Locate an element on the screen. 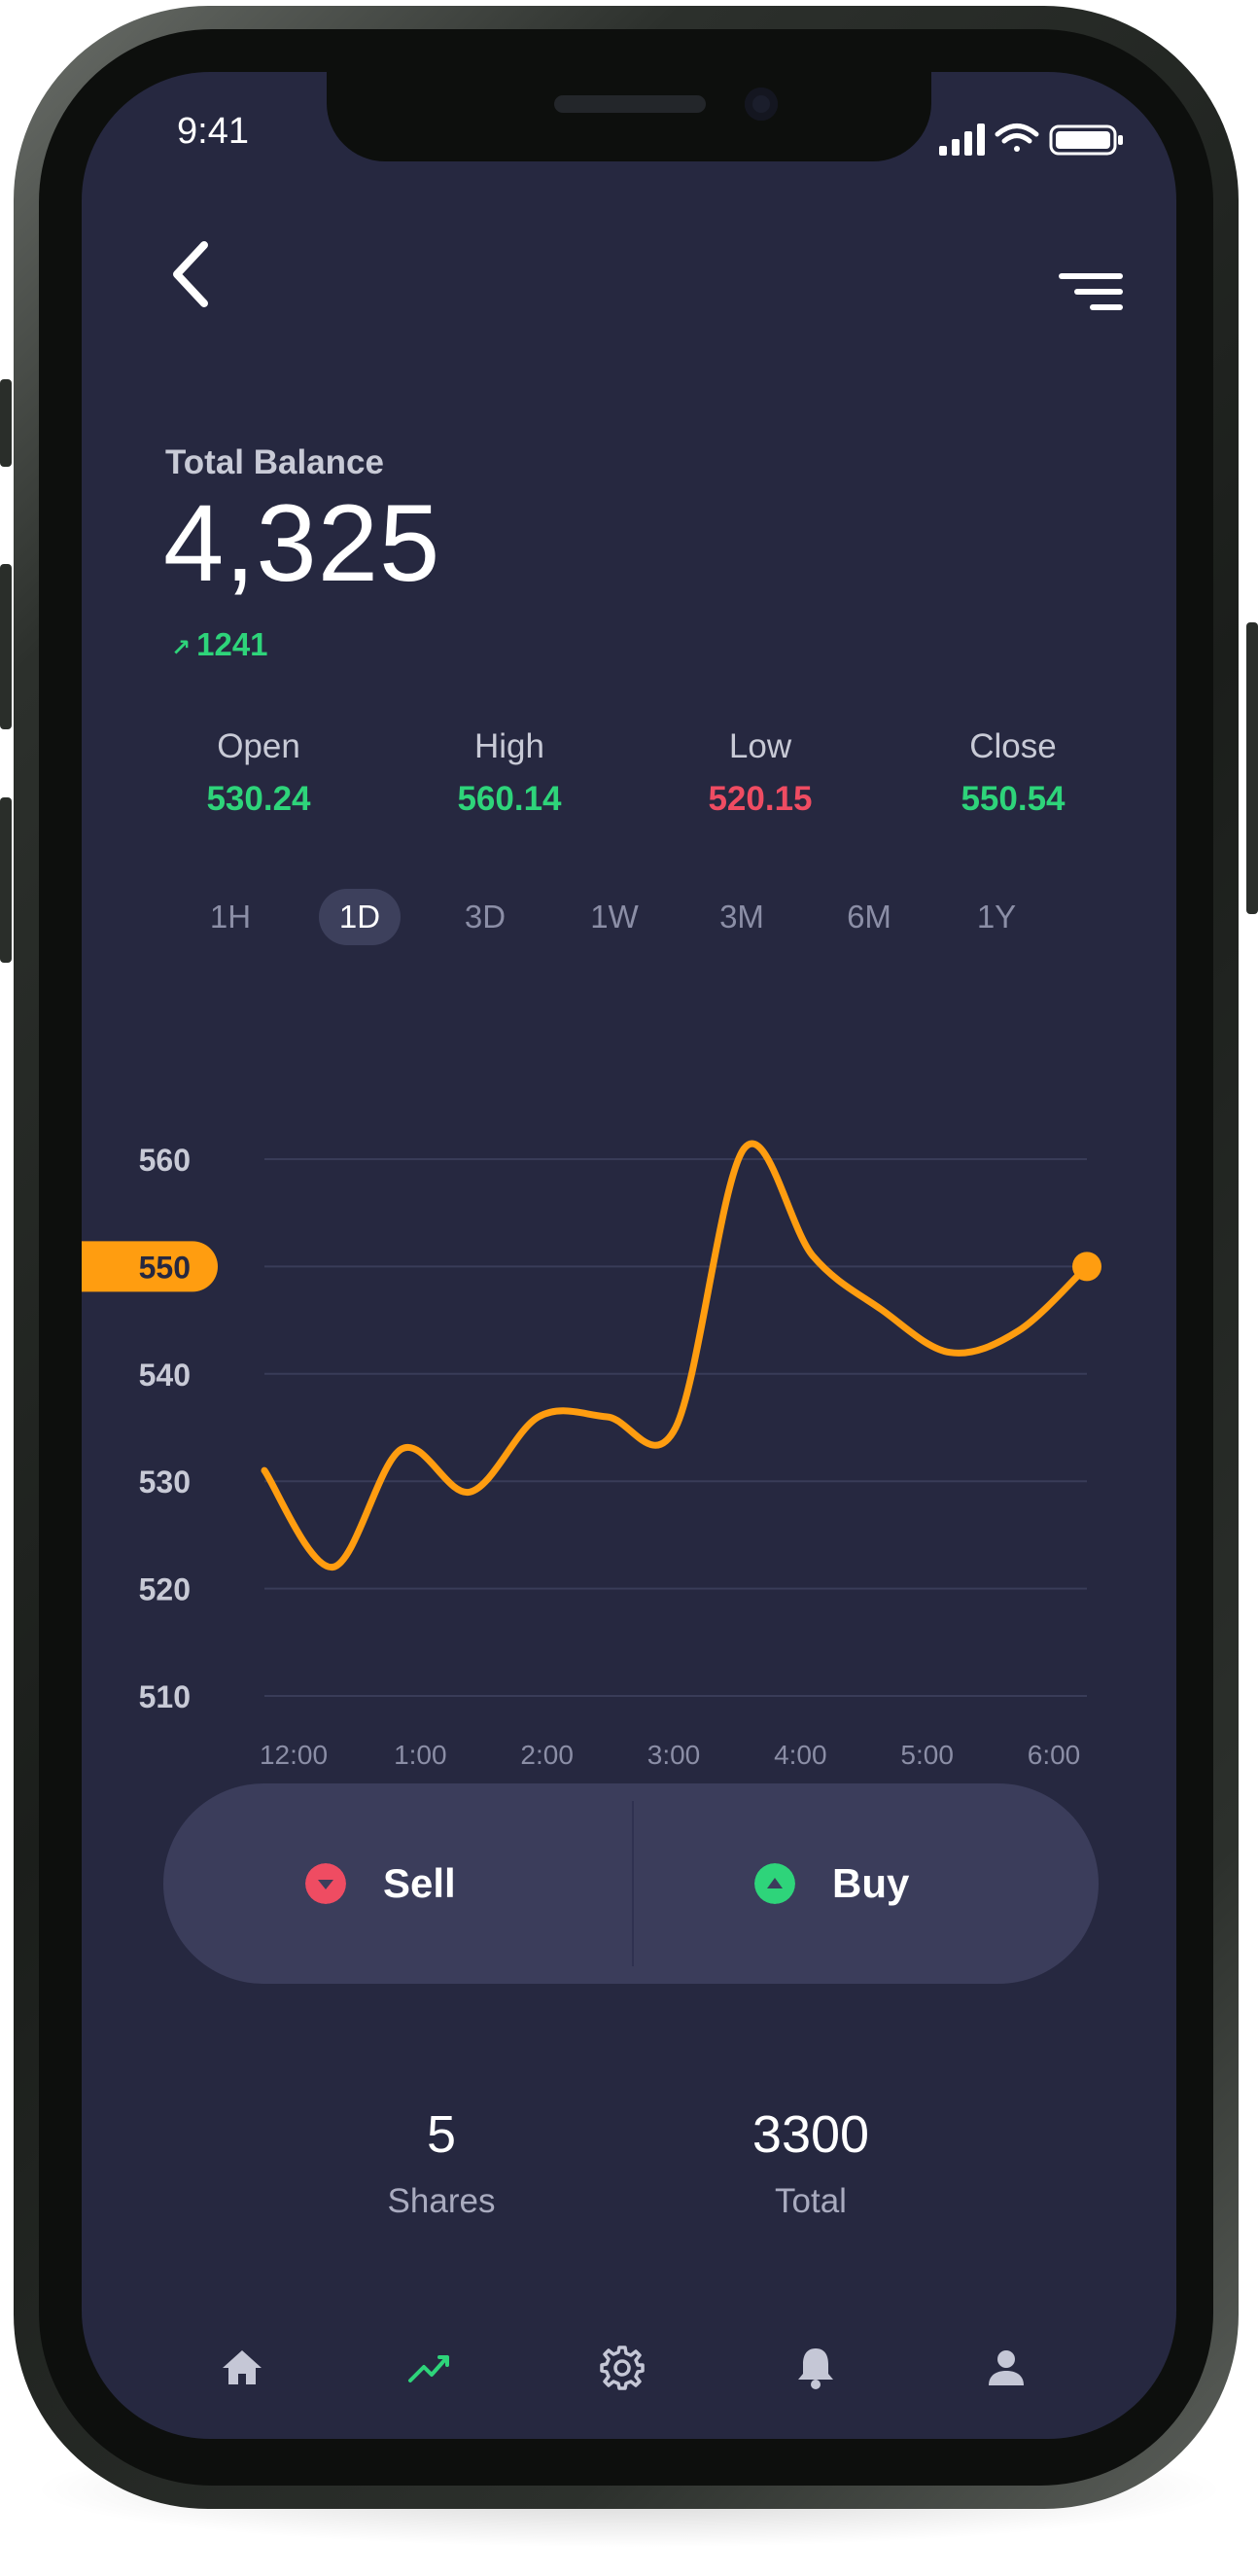 This screenshot has height=2576, width=1258. stat-close: Close 550.54 is located at coordinates (1013, 773).